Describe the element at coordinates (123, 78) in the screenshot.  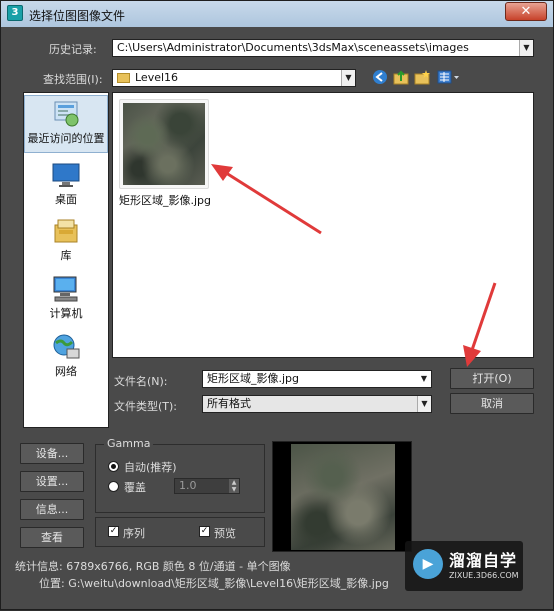
I see `folder-icon` at that location.